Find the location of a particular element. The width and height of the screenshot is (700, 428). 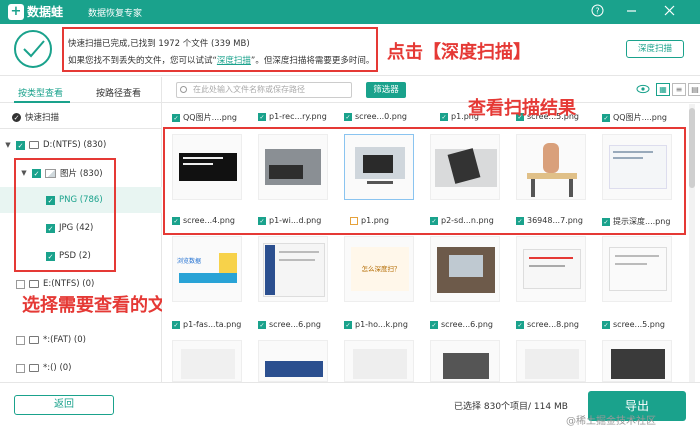

annotation-box-banner is located at coordinates (220, 49).